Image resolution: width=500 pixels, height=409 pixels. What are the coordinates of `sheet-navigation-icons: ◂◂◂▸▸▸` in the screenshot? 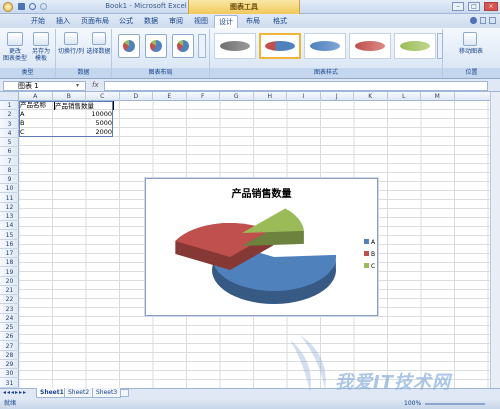 It's located at (19, 392).